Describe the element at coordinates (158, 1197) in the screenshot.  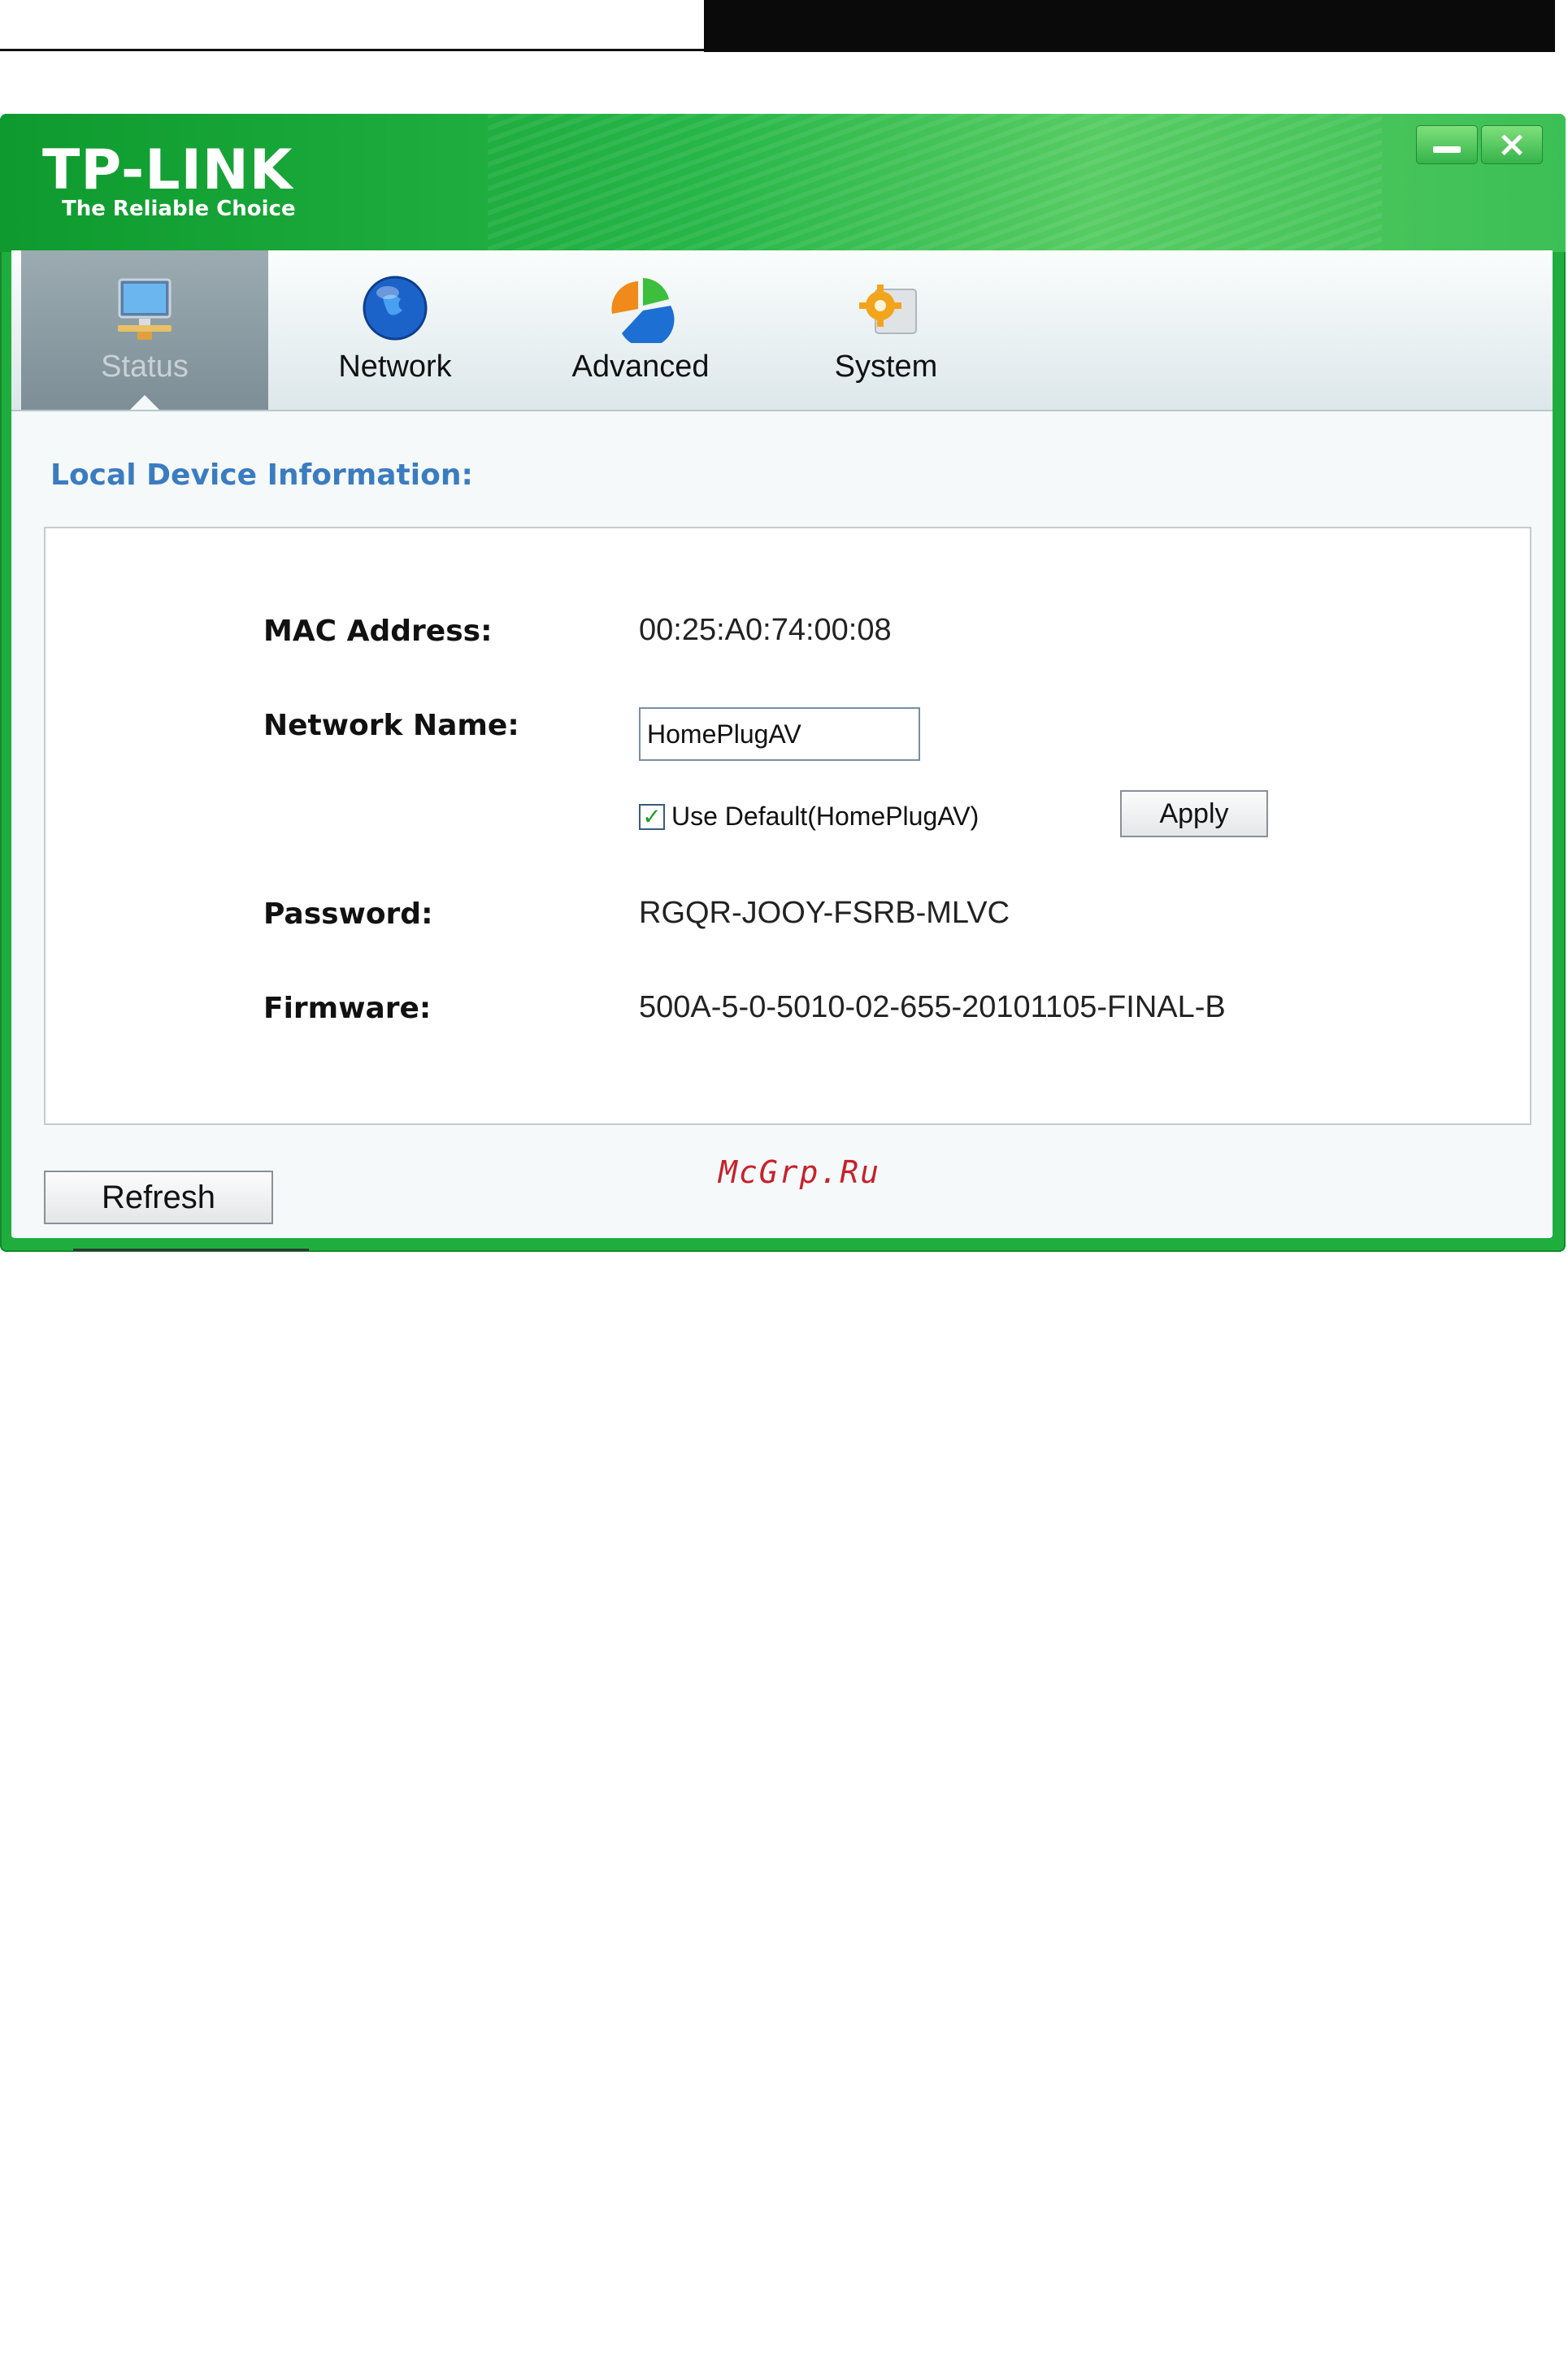
I see `refresh-button: Refresh` at that location.